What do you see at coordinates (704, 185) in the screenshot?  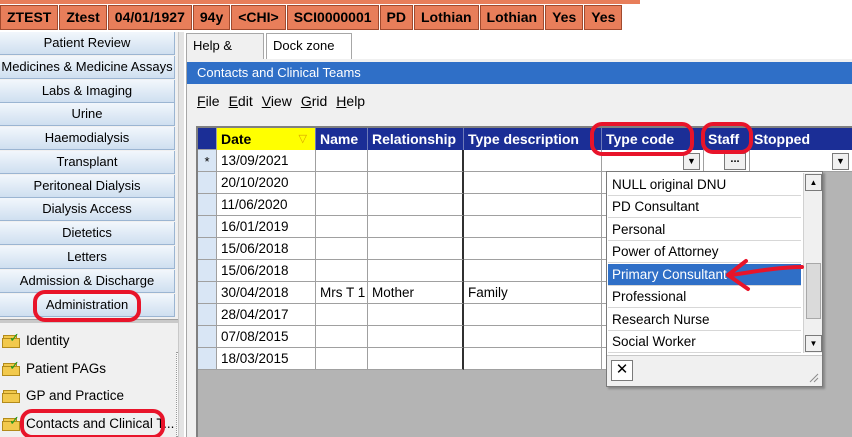 I see `option-null-original-dnu: NULL original DNU` at bounding box center [704, 185].